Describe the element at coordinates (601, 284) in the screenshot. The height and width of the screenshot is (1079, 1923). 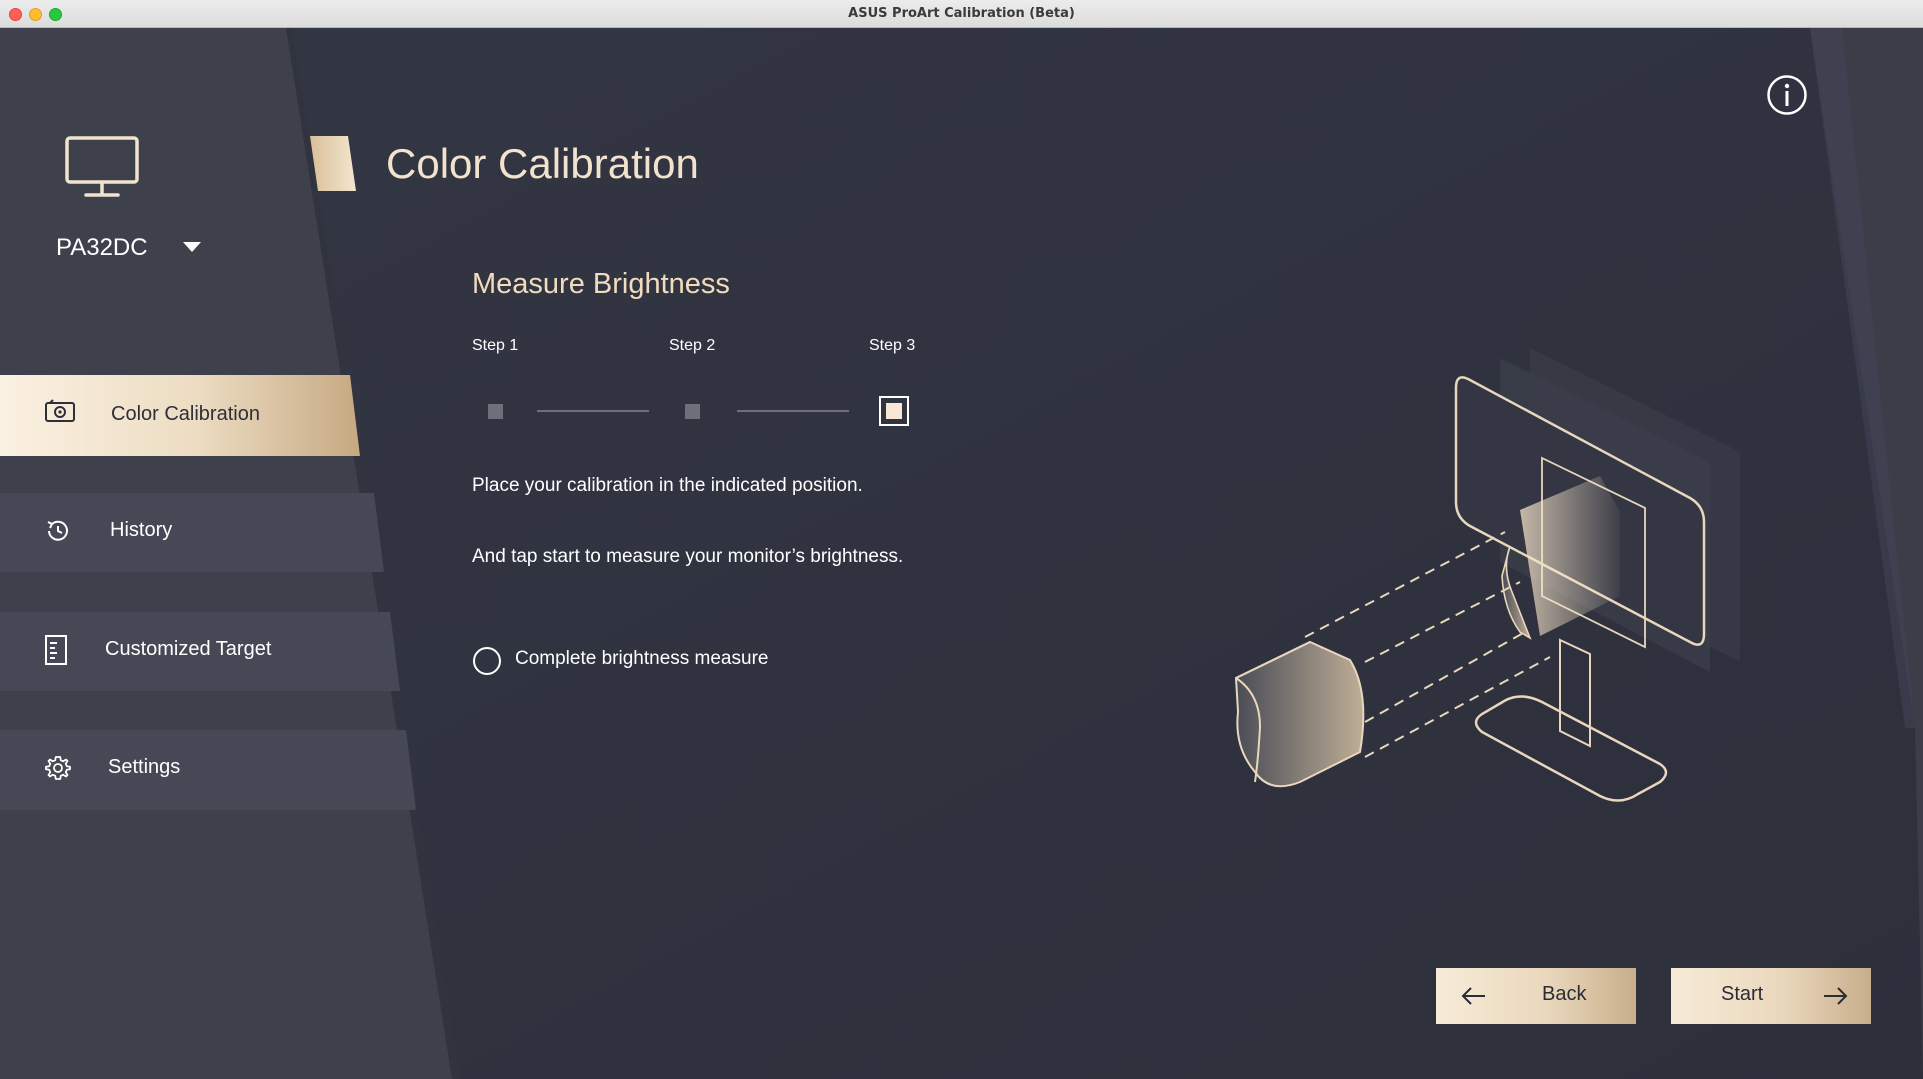
I see `section-title: Measure Brightness` at that location.